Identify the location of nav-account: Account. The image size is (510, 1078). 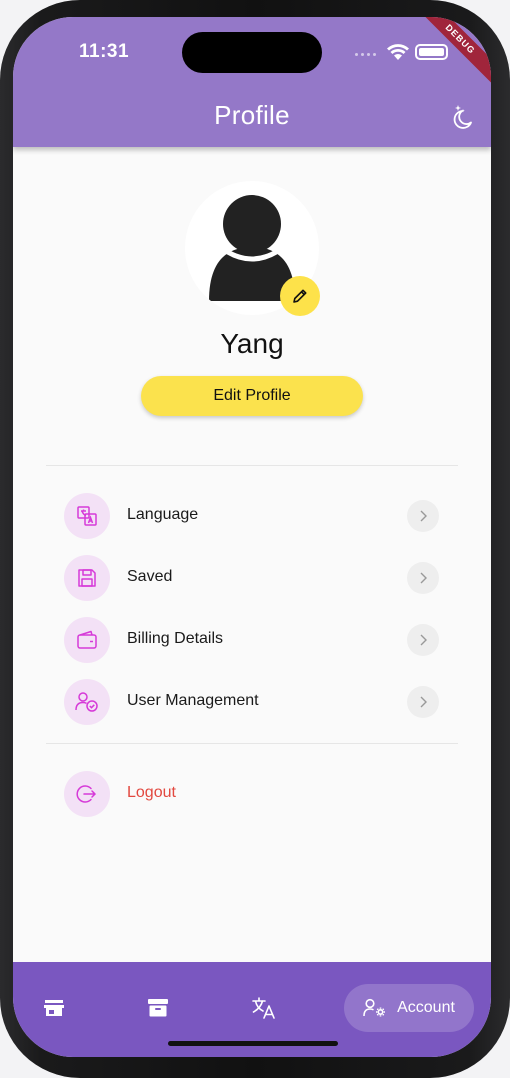
(409, 1008).